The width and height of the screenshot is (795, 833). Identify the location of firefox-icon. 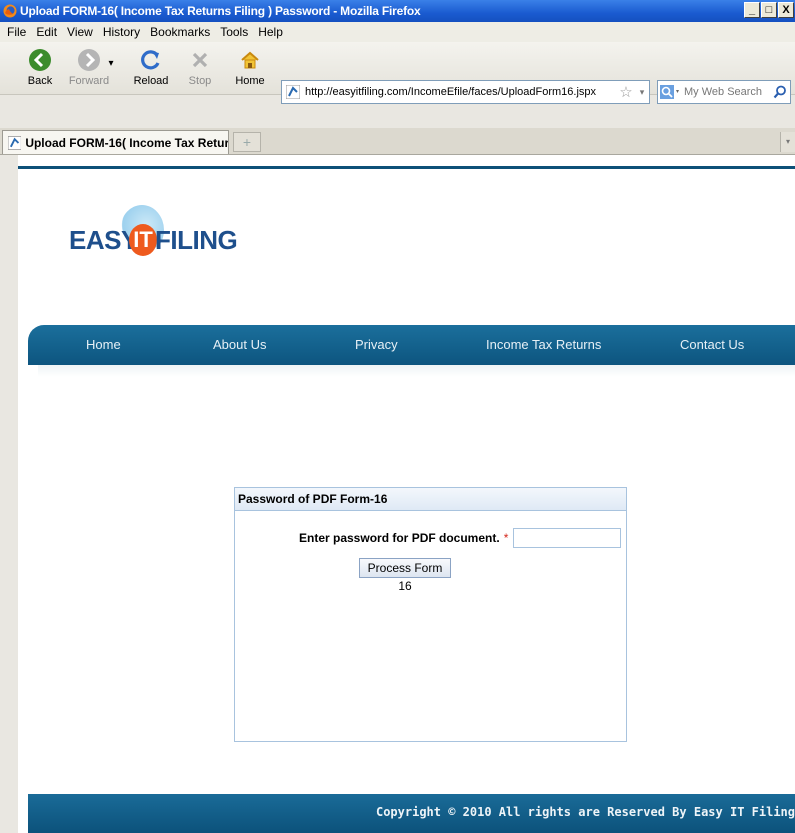
(10, 11).